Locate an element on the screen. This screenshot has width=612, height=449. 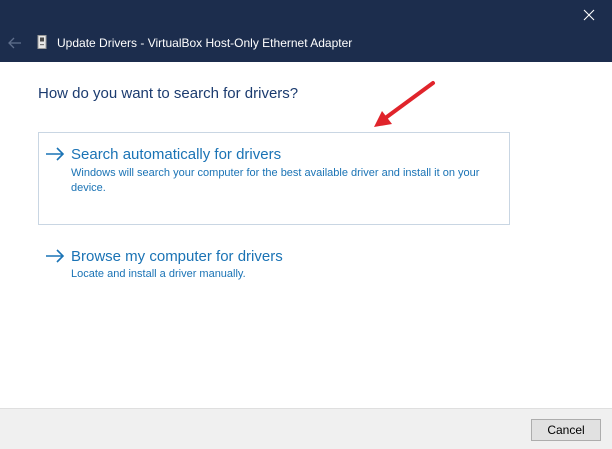
cancel-button: Cancel is located at coordinates (566, 430).